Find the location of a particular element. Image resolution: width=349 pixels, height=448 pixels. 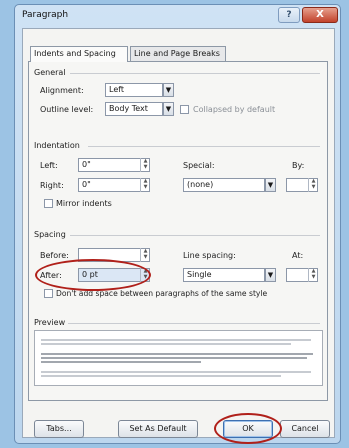

tab-label: Indents and Spacing is located at coordinates (75, 53).